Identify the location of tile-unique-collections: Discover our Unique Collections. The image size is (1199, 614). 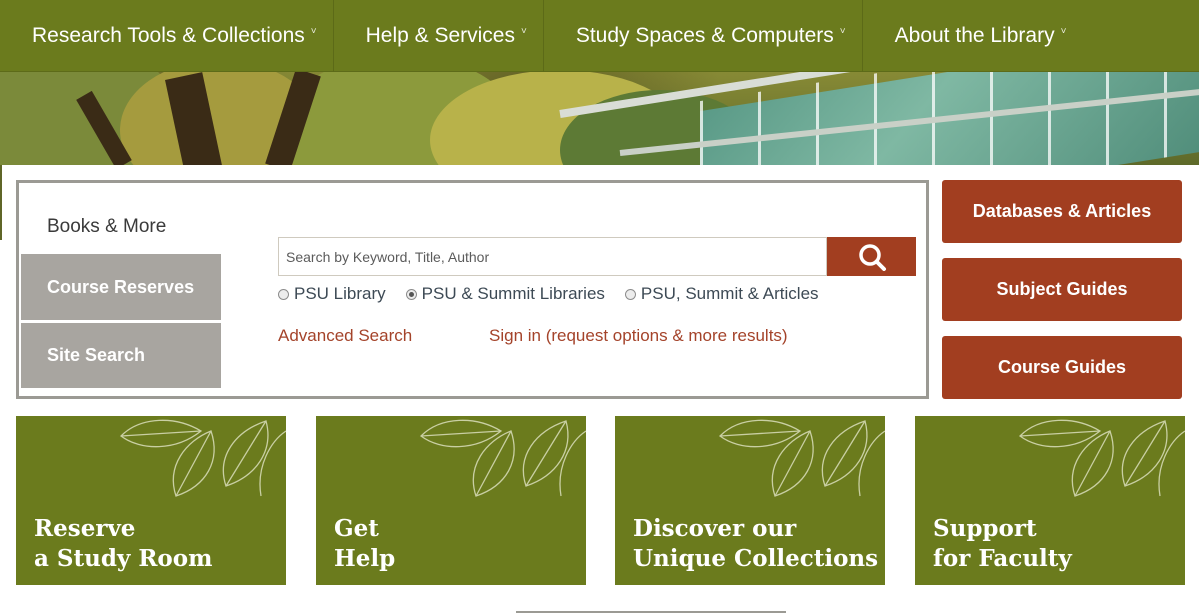
(750, 500).